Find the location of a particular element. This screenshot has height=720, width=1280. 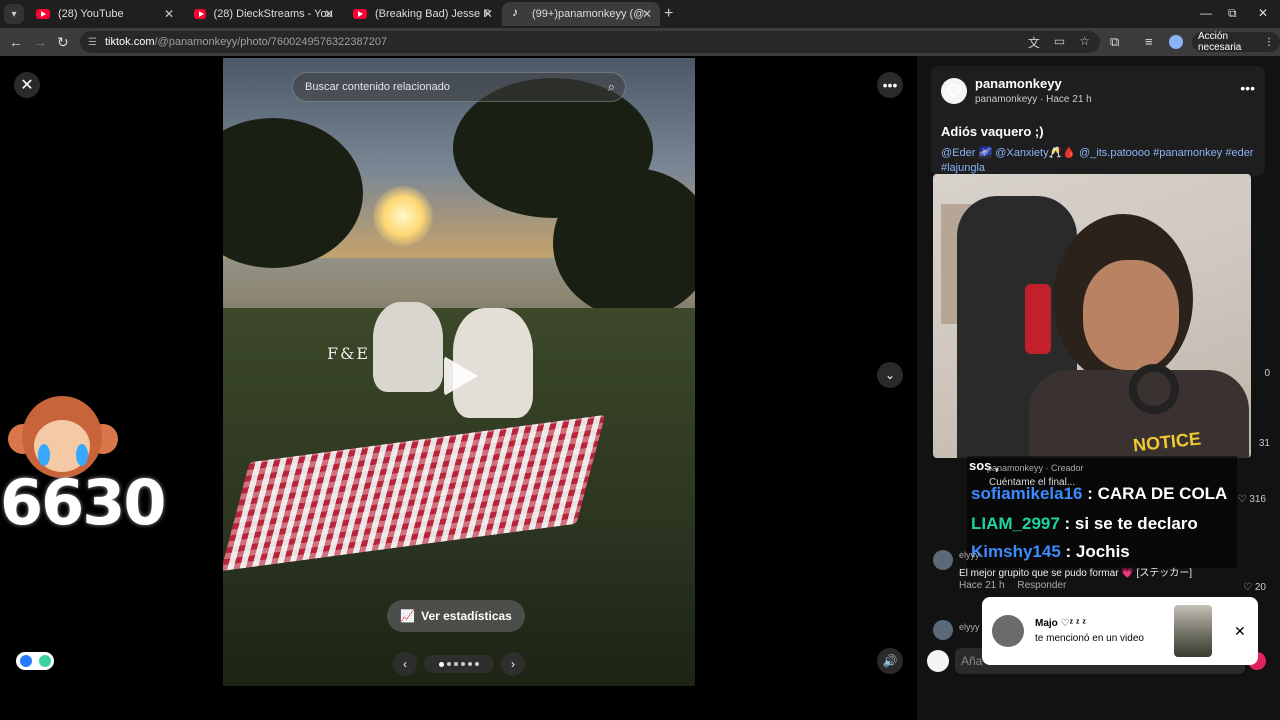

tab-title: (Breaking Bad) Jesse Pinkman | is located at coordinates (433, 14).